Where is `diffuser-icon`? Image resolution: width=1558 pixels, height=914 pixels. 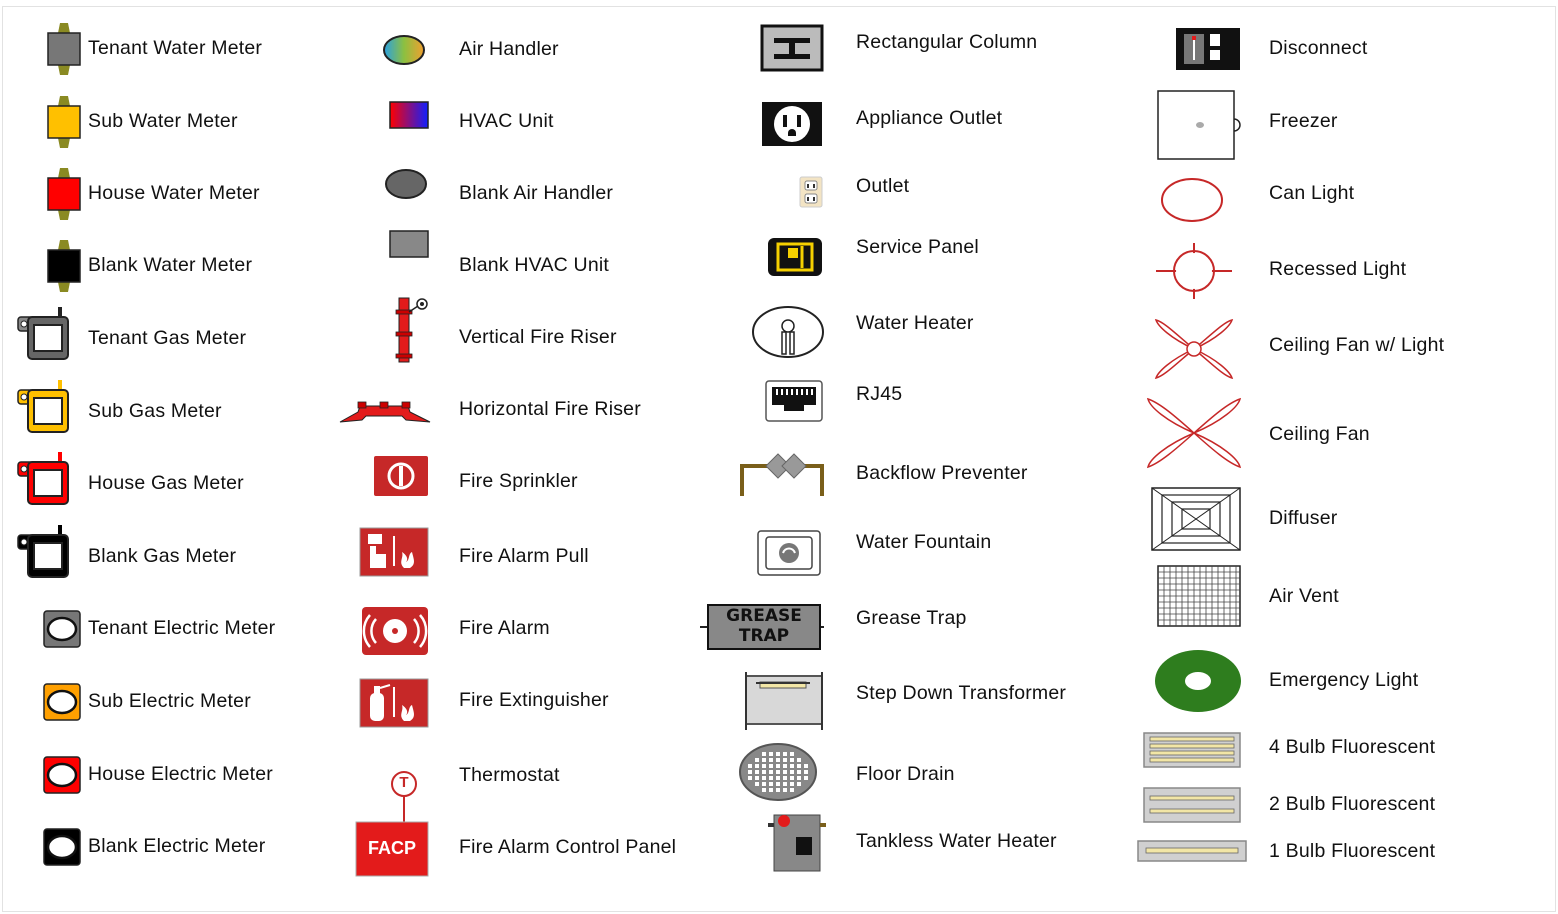
diffuser-icon is located at coordinates (1188, 522).